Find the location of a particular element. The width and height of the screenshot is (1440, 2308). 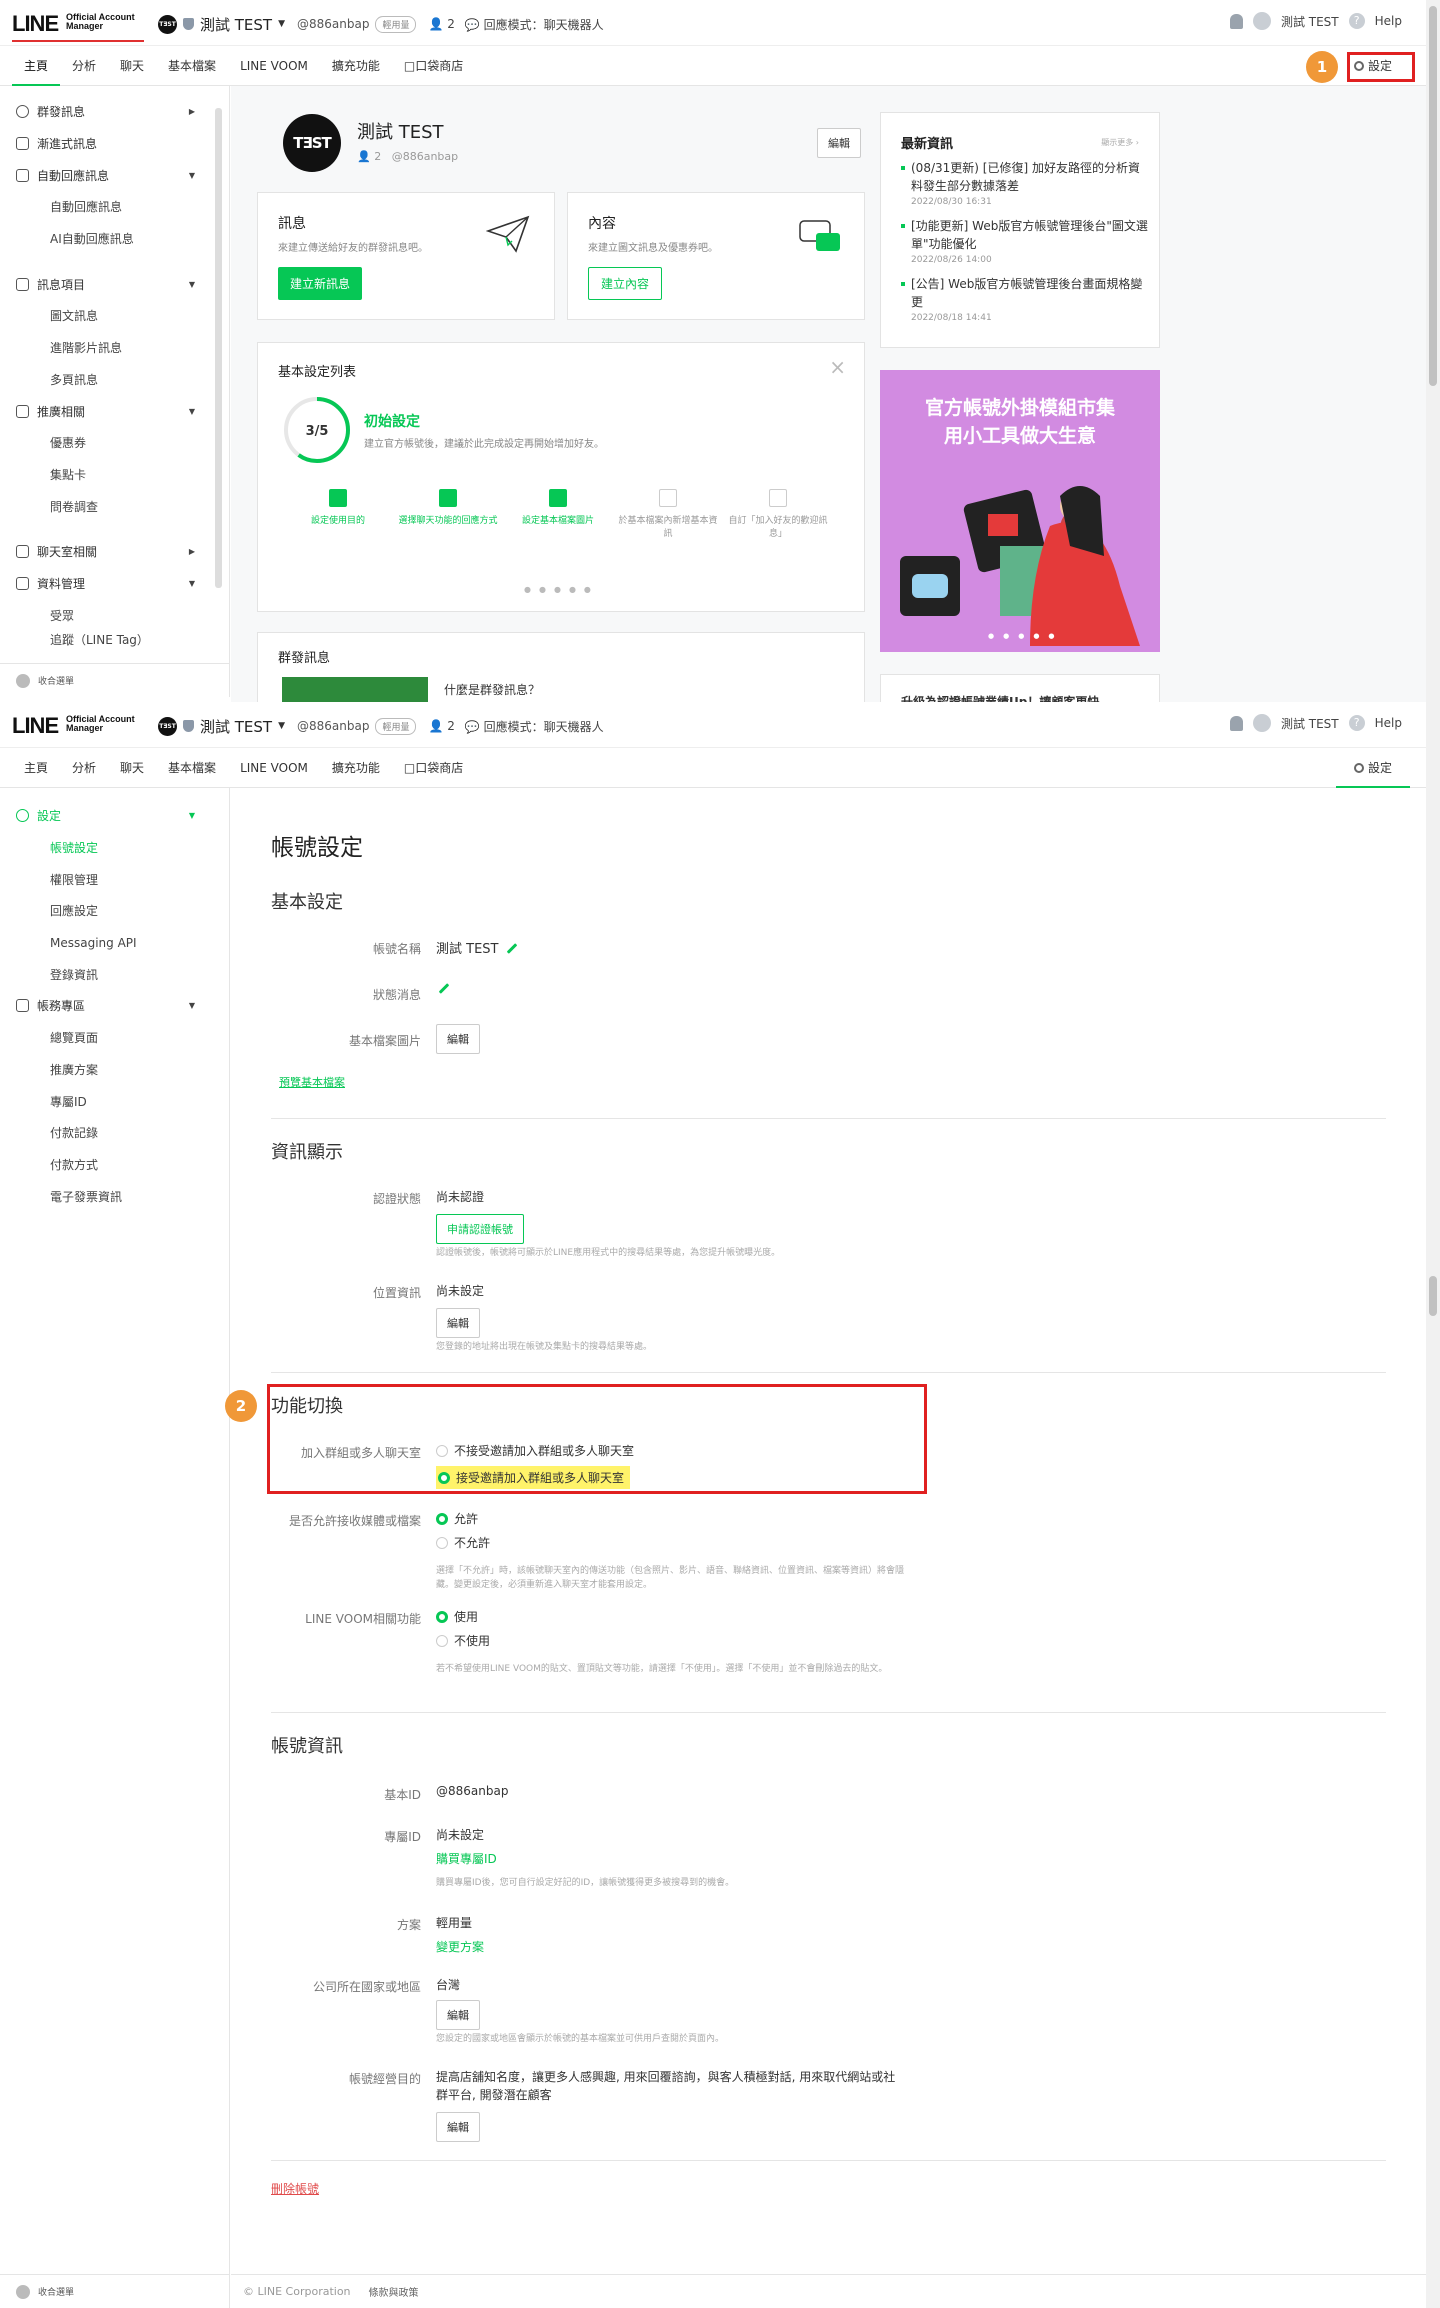

upgrade-card: 升級為認證帳號業績Up！讓顧客更快 is located at coordinates (1020, 688).